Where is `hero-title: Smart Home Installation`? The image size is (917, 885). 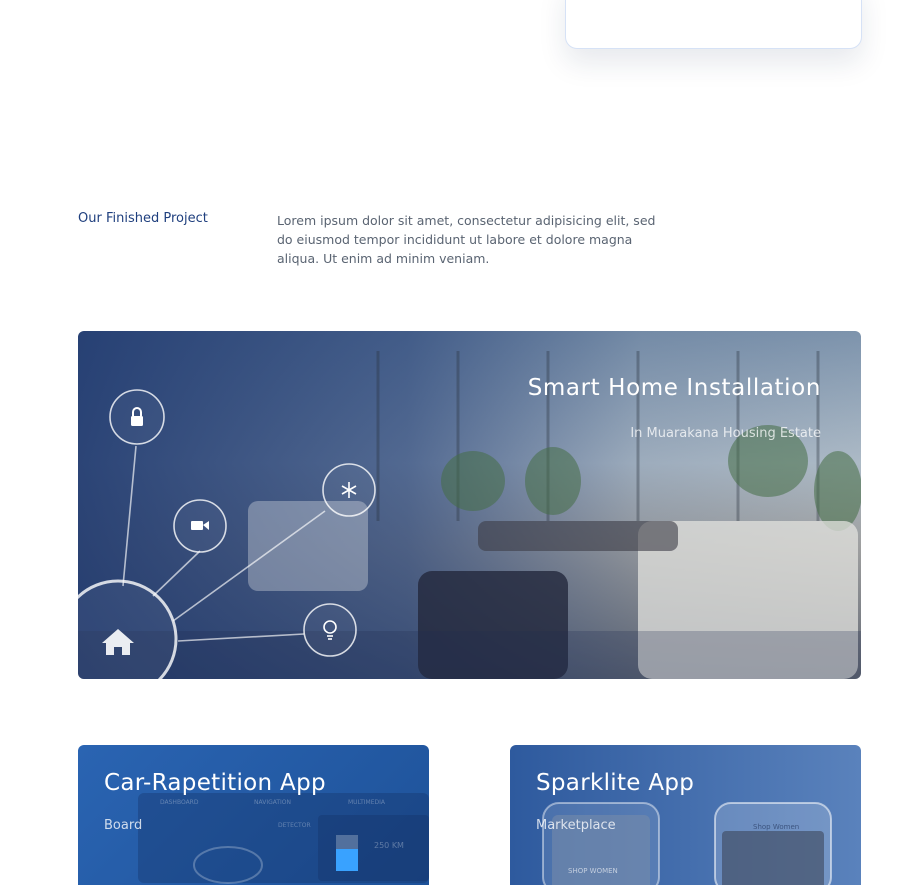 hero-title: Smart Home Installation is located at coordinates (674, 388).